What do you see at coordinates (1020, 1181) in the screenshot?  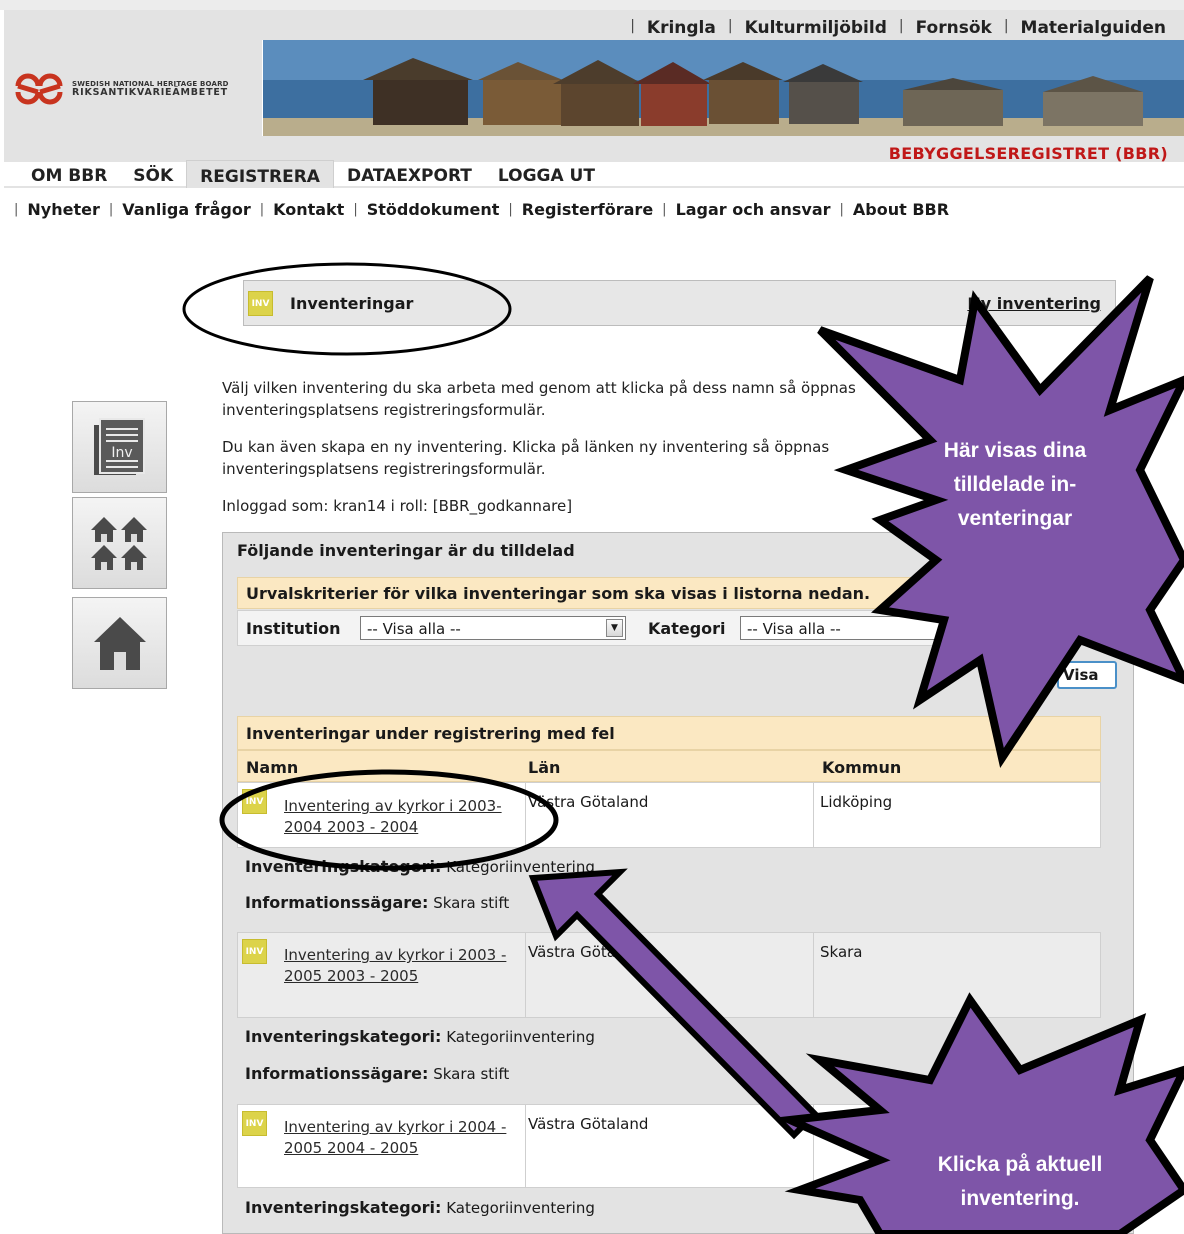 I see `callout-star-bottom-text: Klicka på aktuell inventering.` at bounding box center [1020, 1181].